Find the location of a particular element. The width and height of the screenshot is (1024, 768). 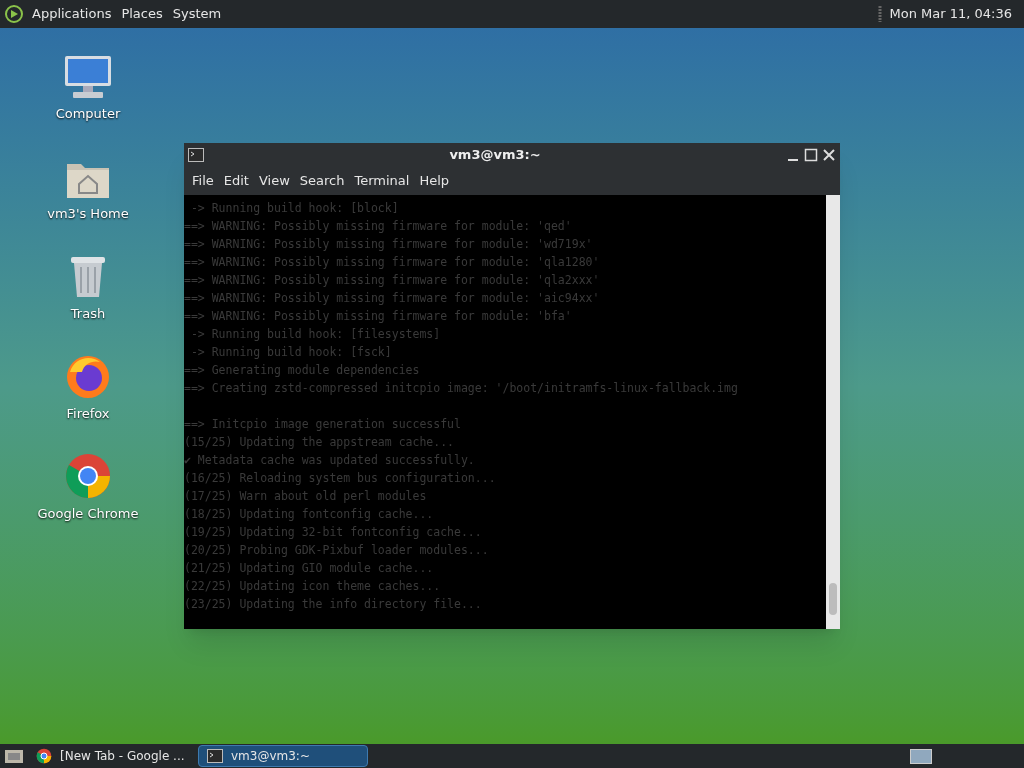

menu-item: Terminal is located at coordinates (382, 181).